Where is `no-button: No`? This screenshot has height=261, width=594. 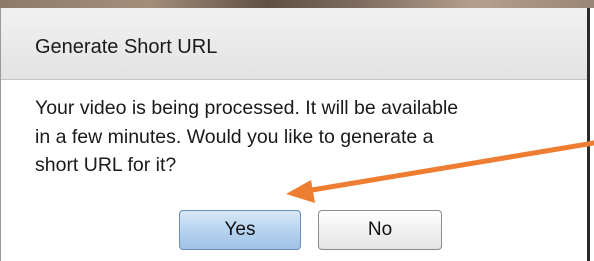 no-button: No is located at coordinates (380, 230).